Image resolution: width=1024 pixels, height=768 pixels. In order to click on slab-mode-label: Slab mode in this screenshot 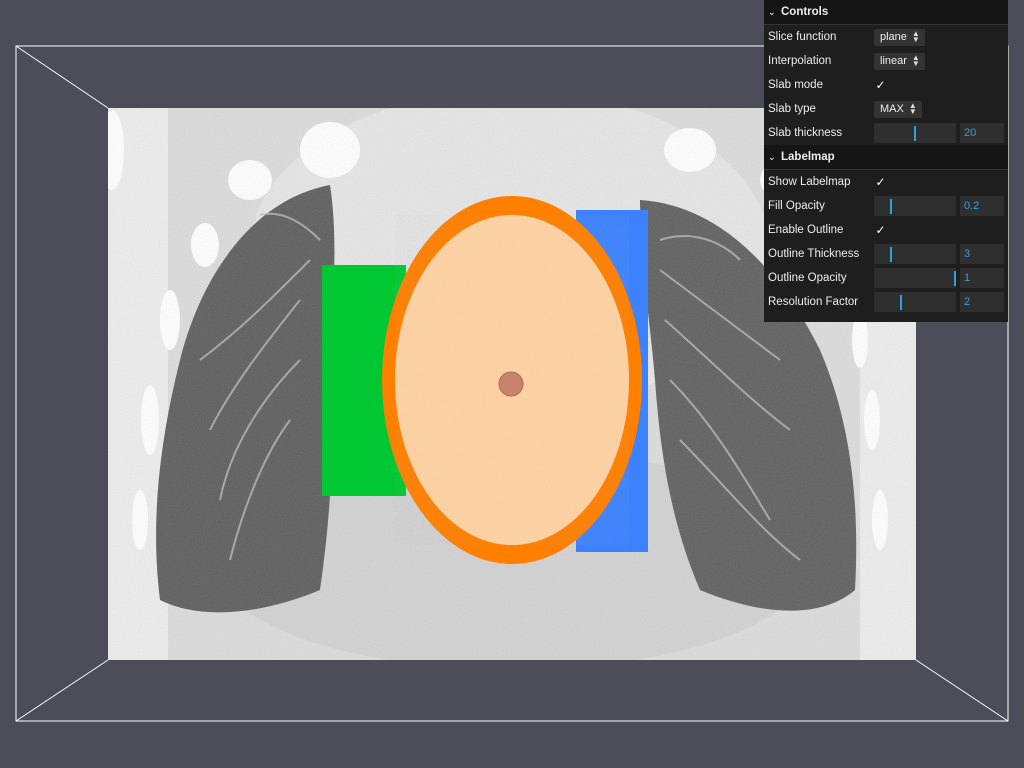, I will do `click(795, 85)`.